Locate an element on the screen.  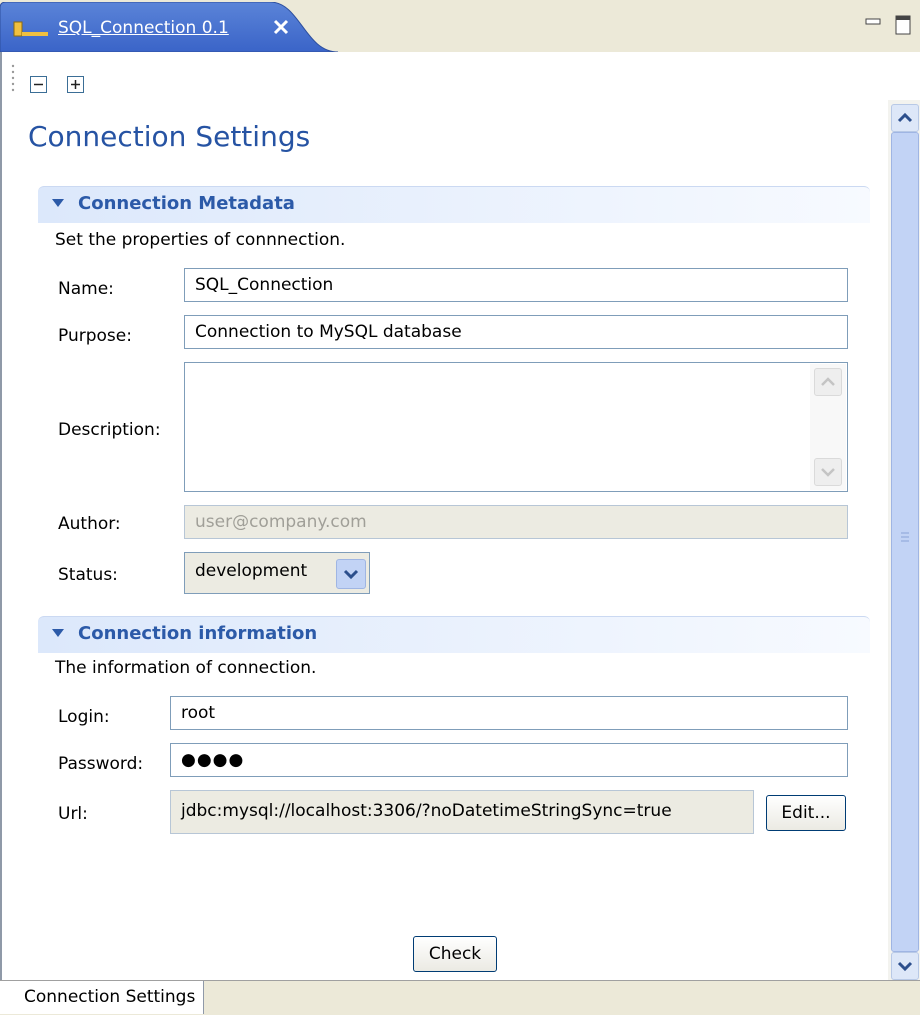
section-description: The information of connection. is located at coordinates (186, 668).